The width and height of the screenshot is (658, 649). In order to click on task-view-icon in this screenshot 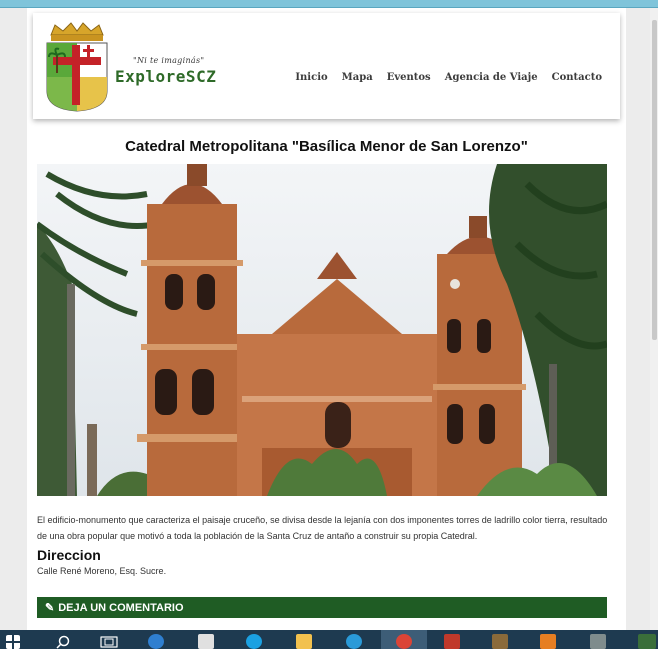, I will do `click(109, 642)`.